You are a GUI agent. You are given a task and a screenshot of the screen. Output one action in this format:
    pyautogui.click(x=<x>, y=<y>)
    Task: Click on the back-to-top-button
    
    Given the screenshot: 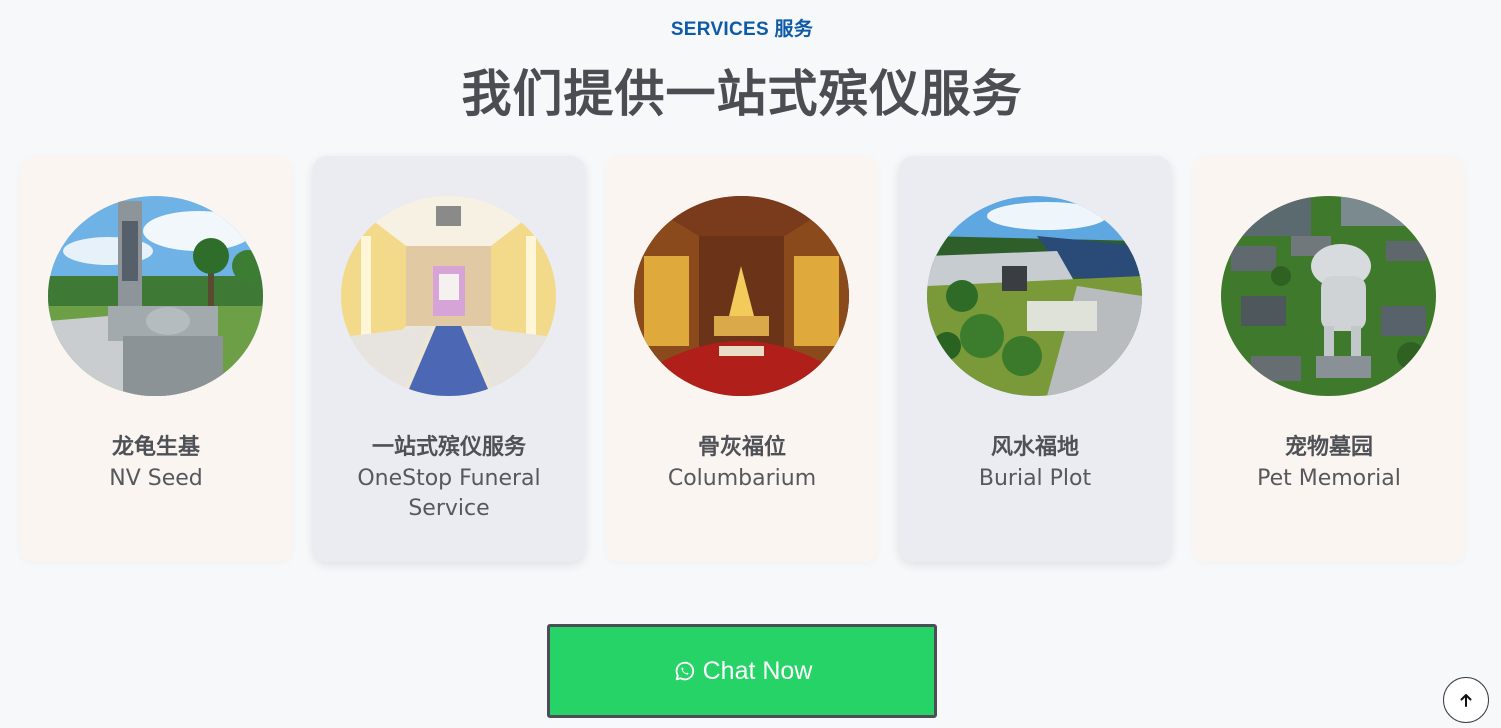 What is the action you would take?
    pyautogui.click(x=1466, y=700)
    